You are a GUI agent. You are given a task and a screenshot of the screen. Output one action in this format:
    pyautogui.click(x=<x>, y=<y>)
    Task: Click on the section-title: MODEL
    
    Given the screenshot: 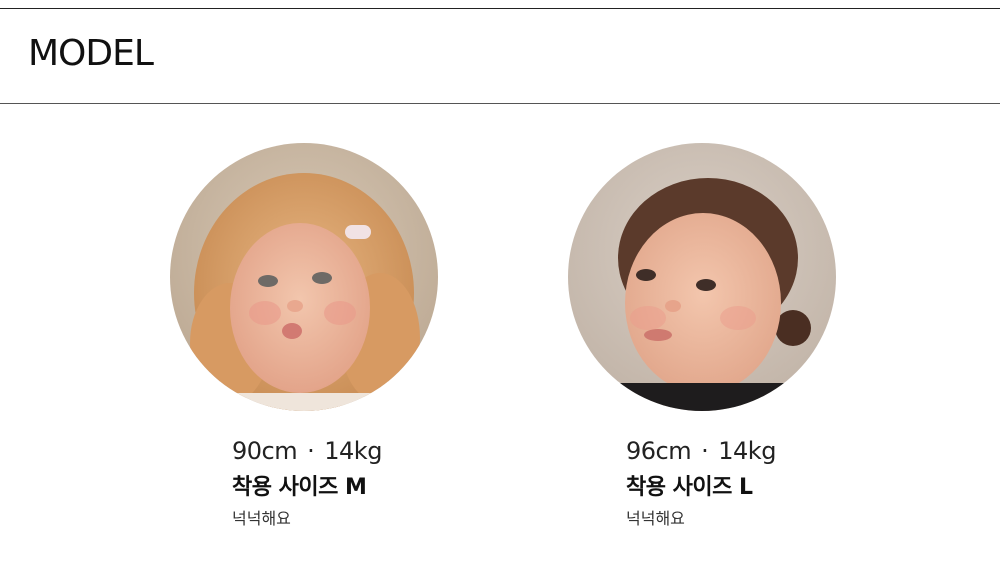 What is the action you would take?
    pyautogui.click(x=91, y=53)
    